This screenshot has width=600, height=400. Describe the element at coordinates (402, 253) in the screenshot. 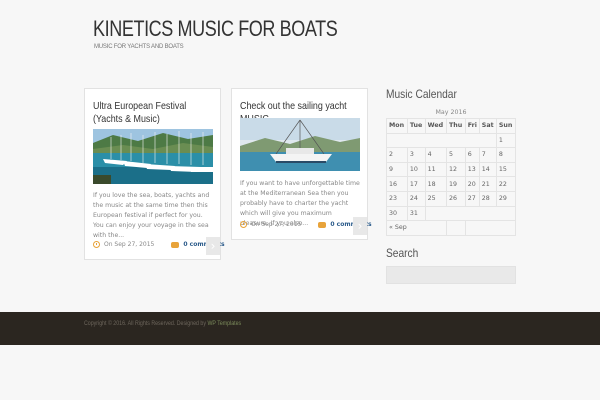

I see `search-widget-title: Search` at that location.